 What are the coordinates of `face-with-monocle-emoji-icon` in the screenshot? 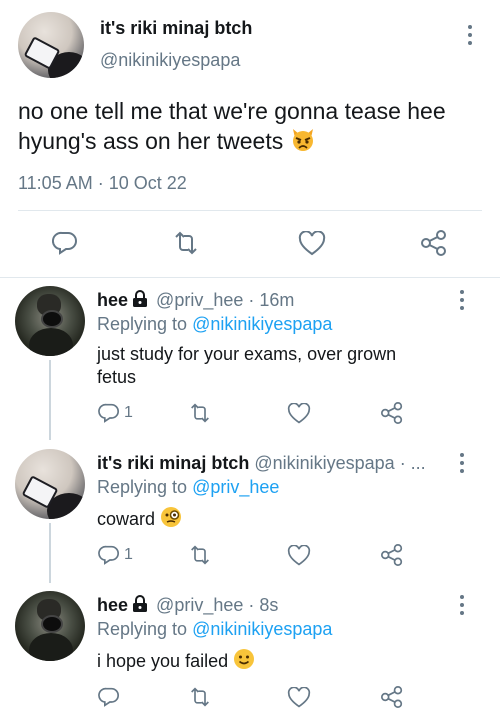 It's located at (171, 520).